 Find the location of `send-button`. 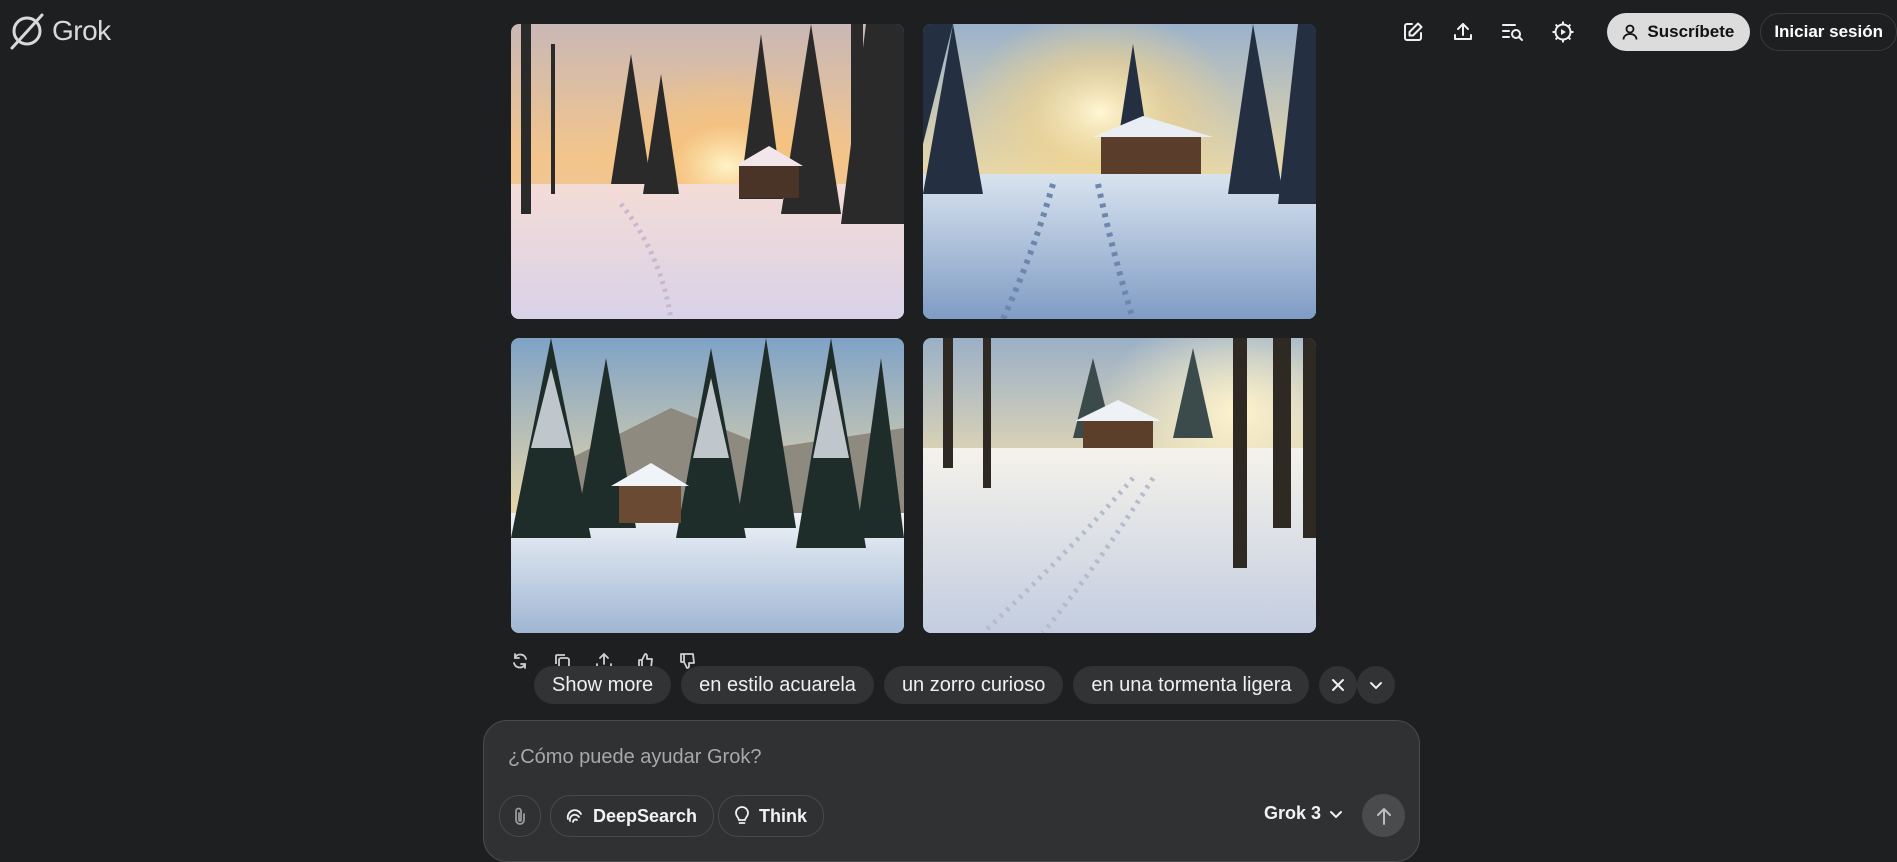

send-button is located at coordinates (1383, 815).